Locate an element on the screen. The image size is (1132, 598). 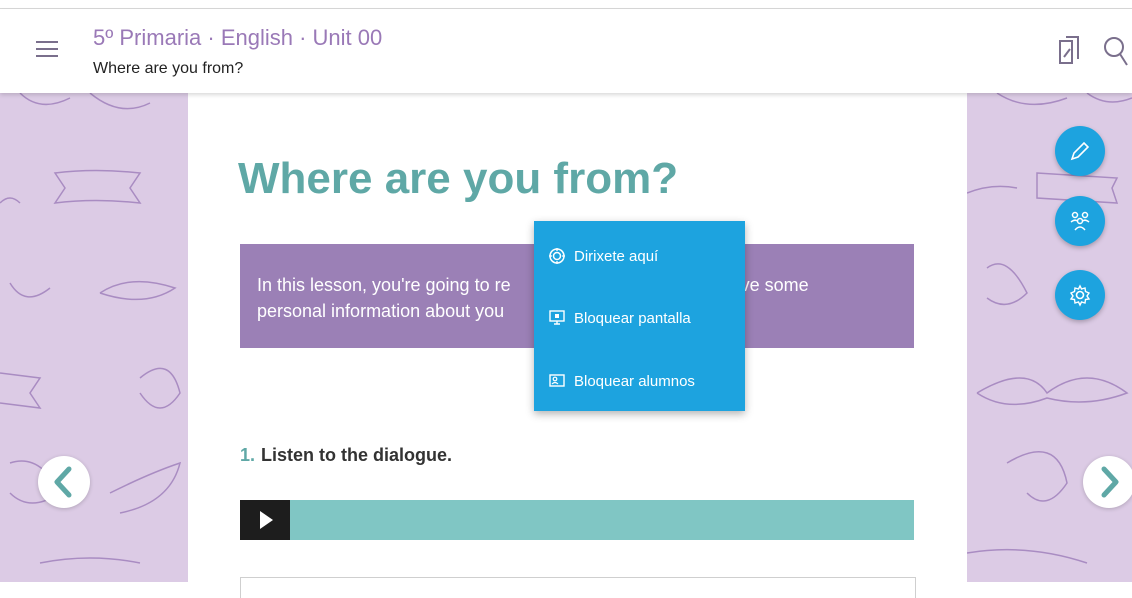
intro-line1-start: In this lesson, you're going to re is located at coordinates (384, 285).